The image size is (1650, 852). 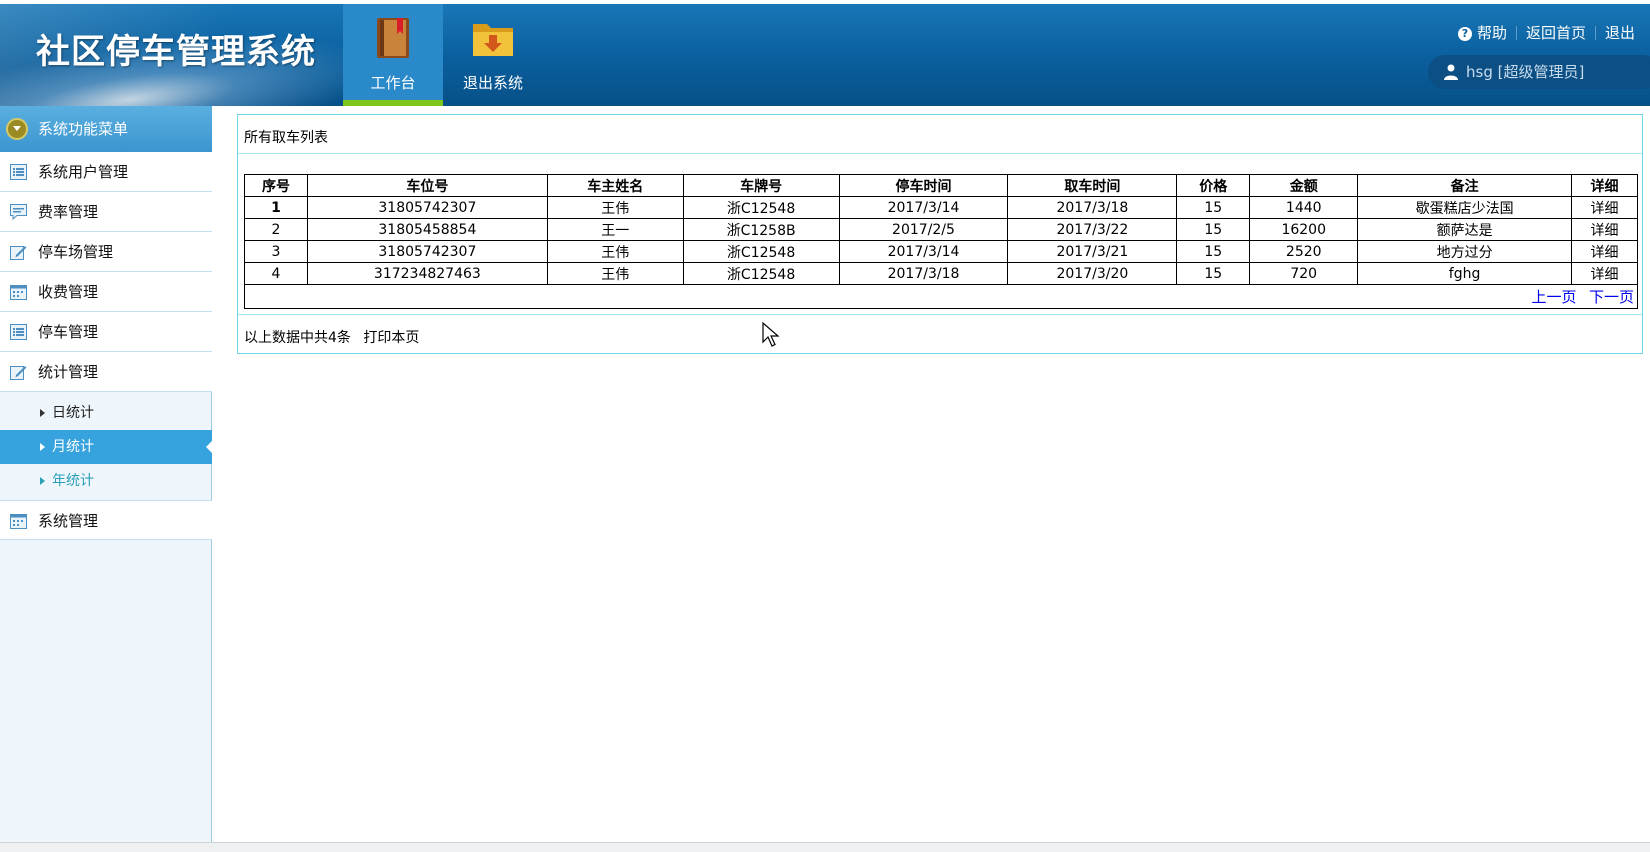 I want to click on cell-space-no: 31805458854, so click(x=427, y=229).